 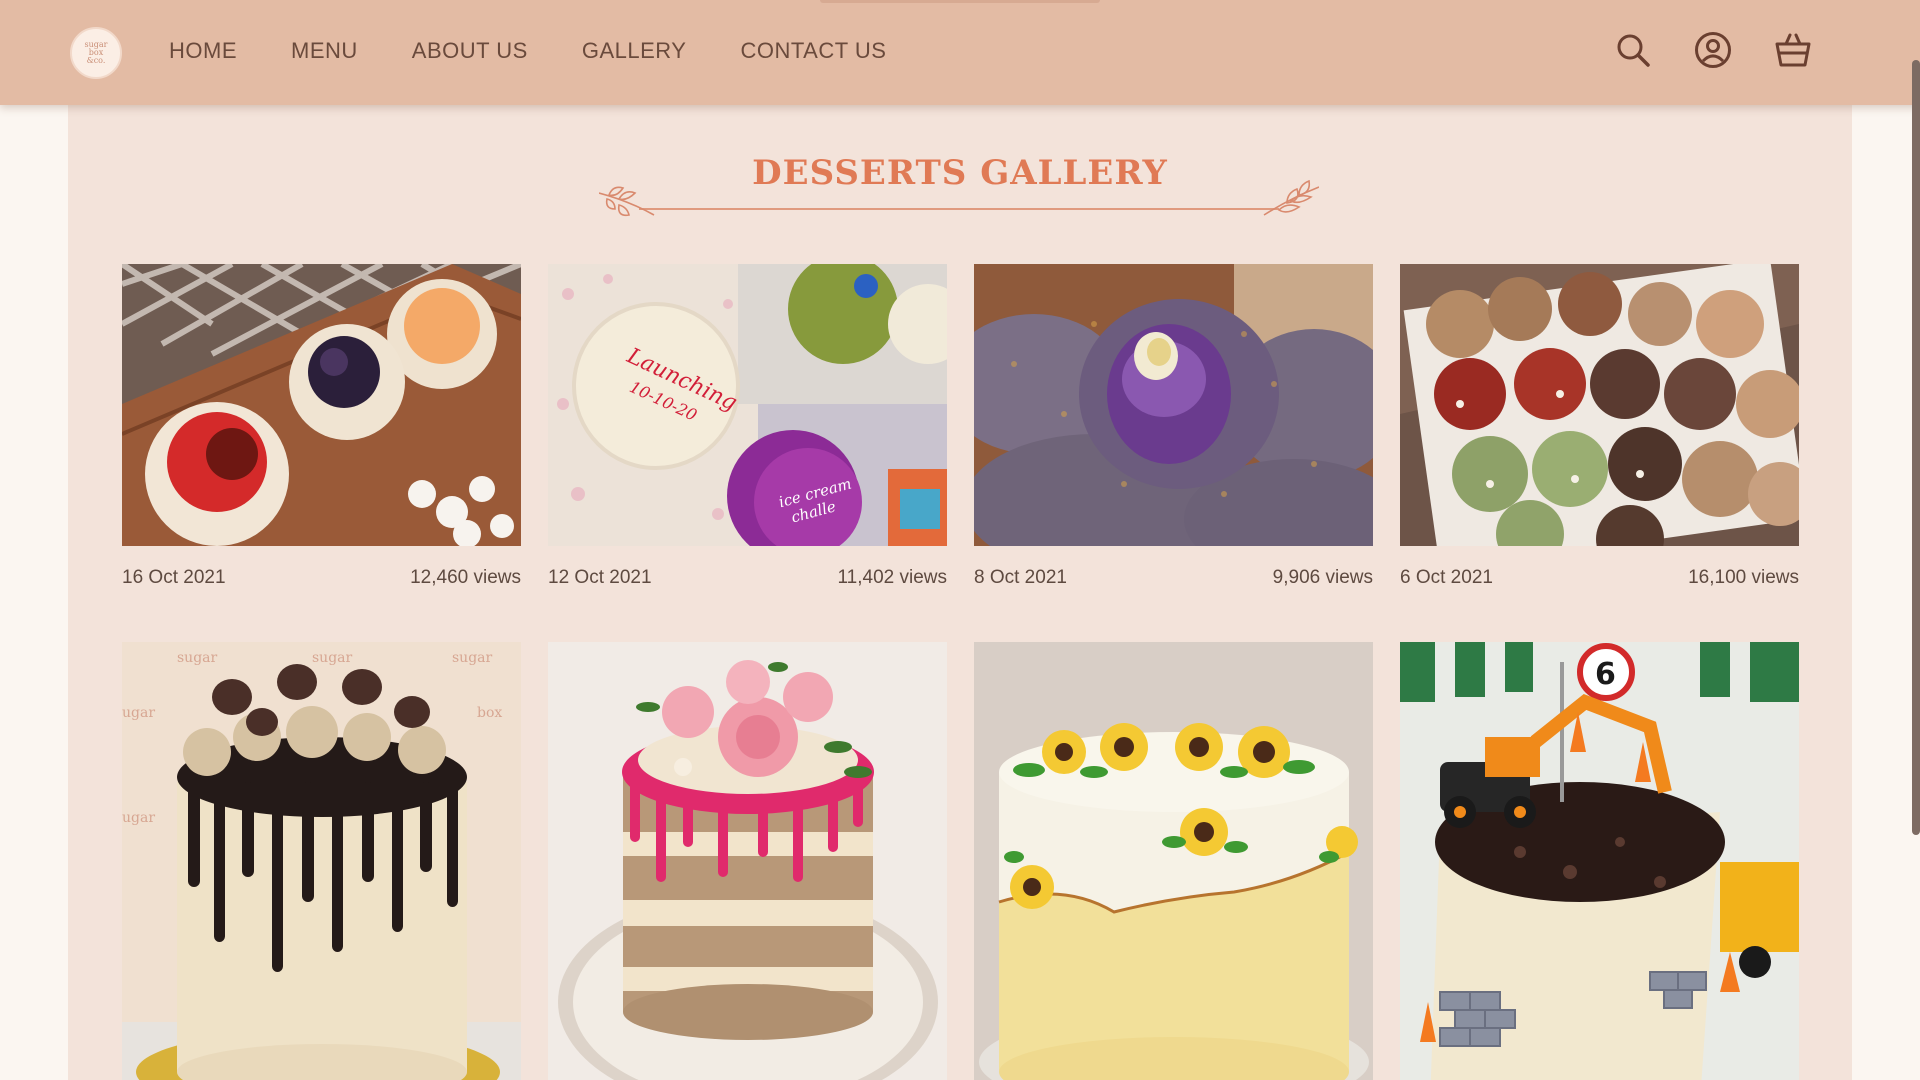 I want to click on card-meta: 6 Oct 2021 16,100 views, so click(x=1599, y=579).